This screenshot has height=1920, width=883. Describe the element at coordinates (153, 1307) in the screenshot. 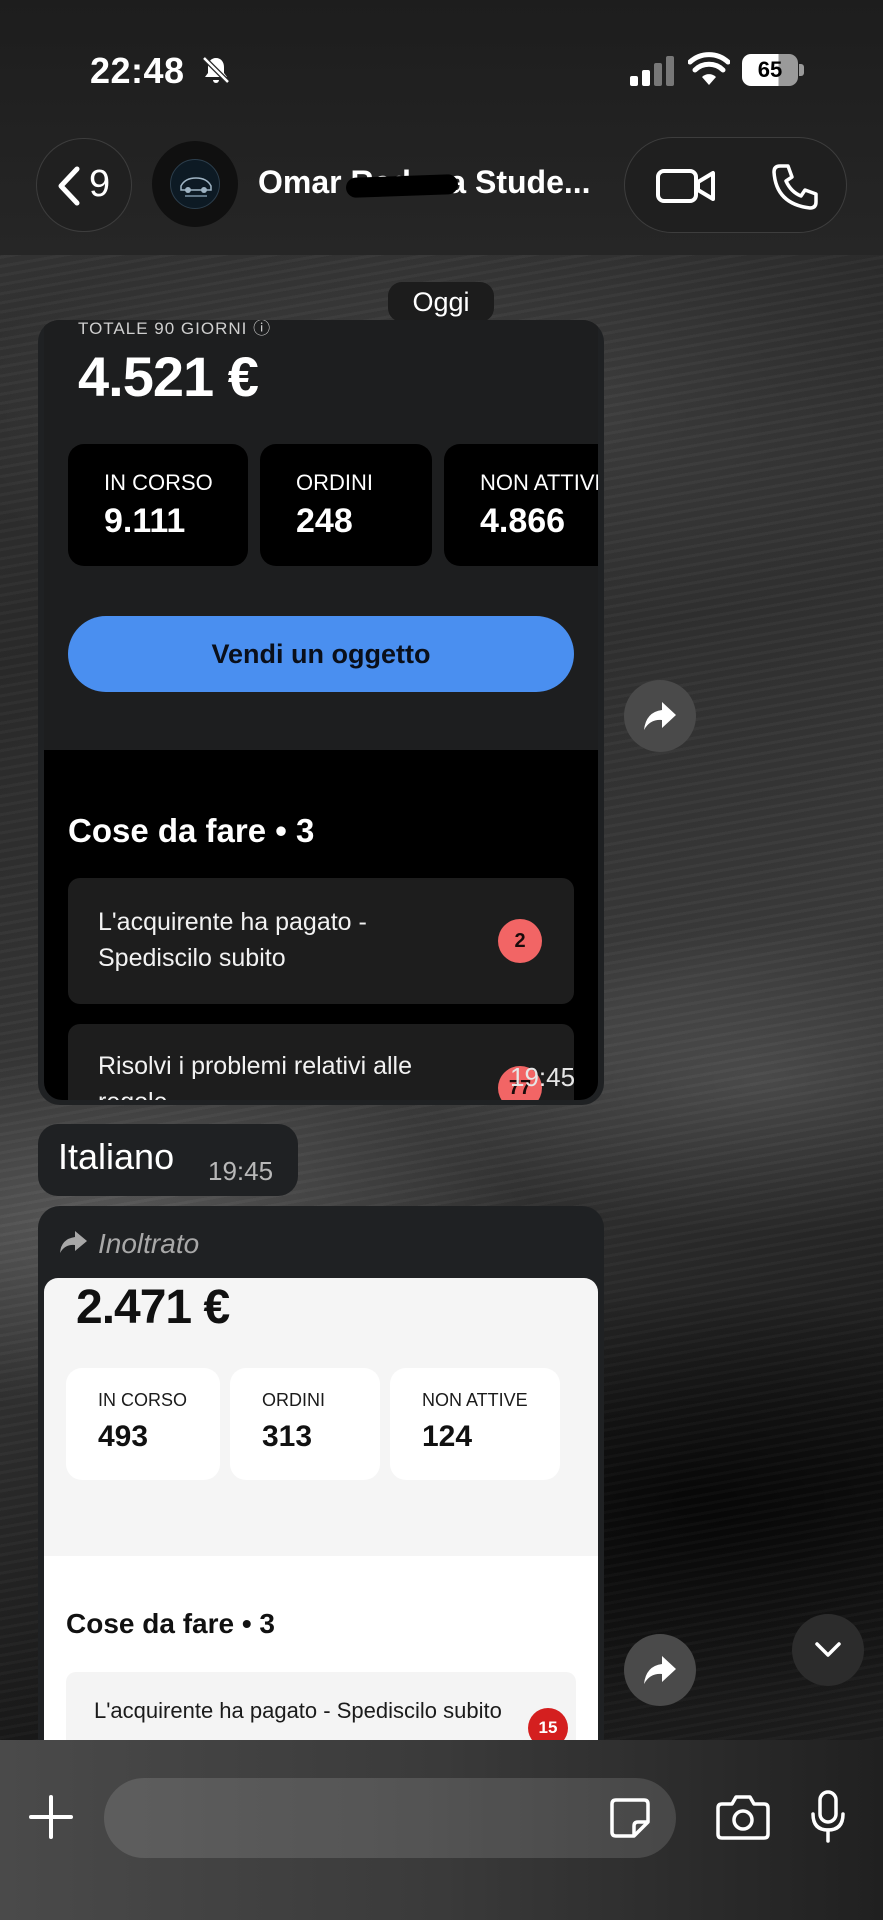

I see `total-amount: 2.471 €` at that location.